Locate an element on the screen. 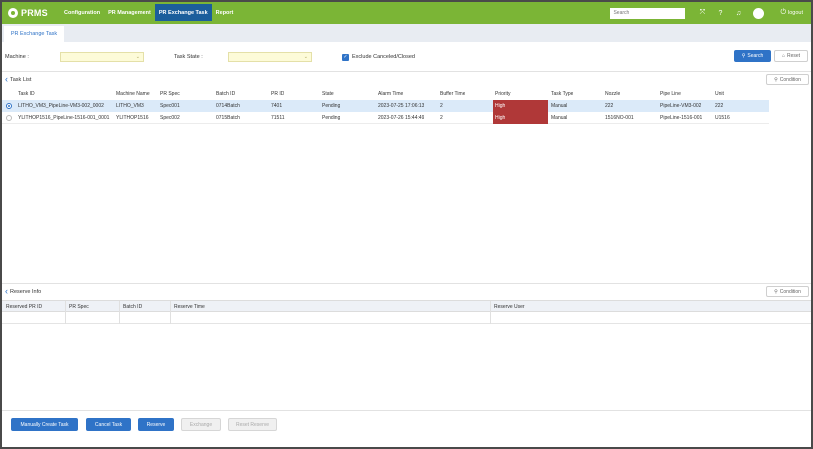 The height and width of the screenshot is (449, 813). col-priority: Priority is located at coordinates (503, 94).